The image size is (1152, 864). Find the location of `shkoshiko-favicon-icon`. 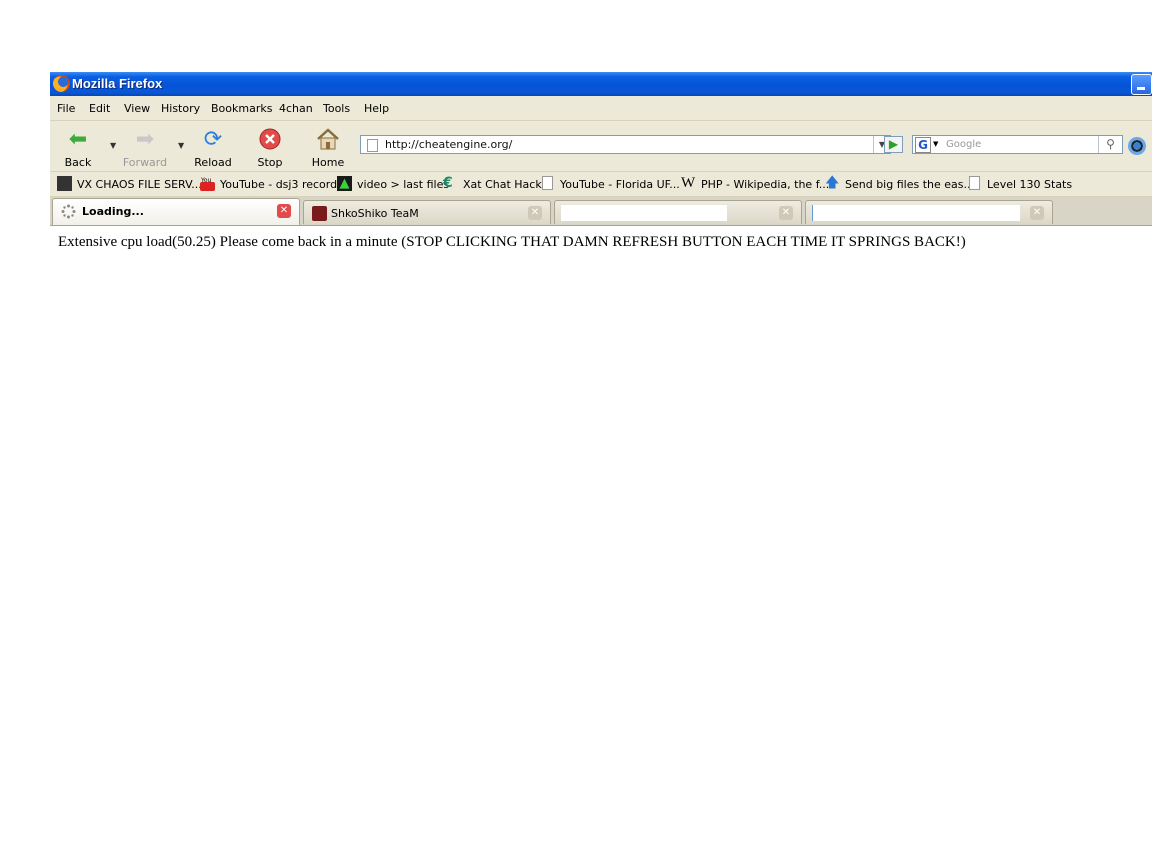

shkoshiko-favicon-icon is located at coordinates (319, 213).